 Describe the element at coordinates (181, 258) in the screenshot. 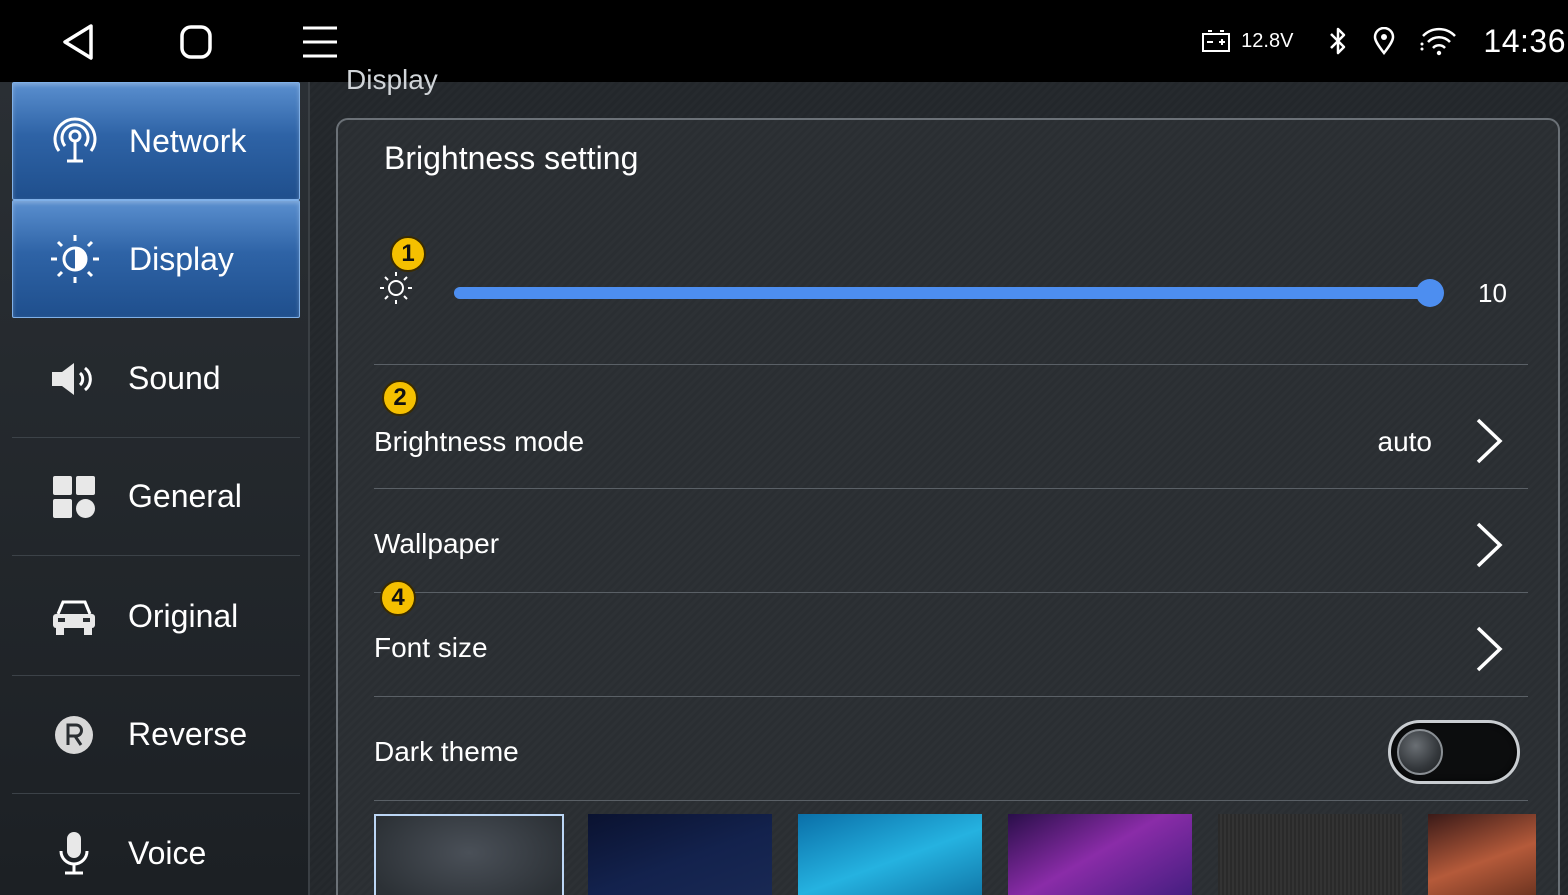

I see `sidebar-item-label: Display` at that location.